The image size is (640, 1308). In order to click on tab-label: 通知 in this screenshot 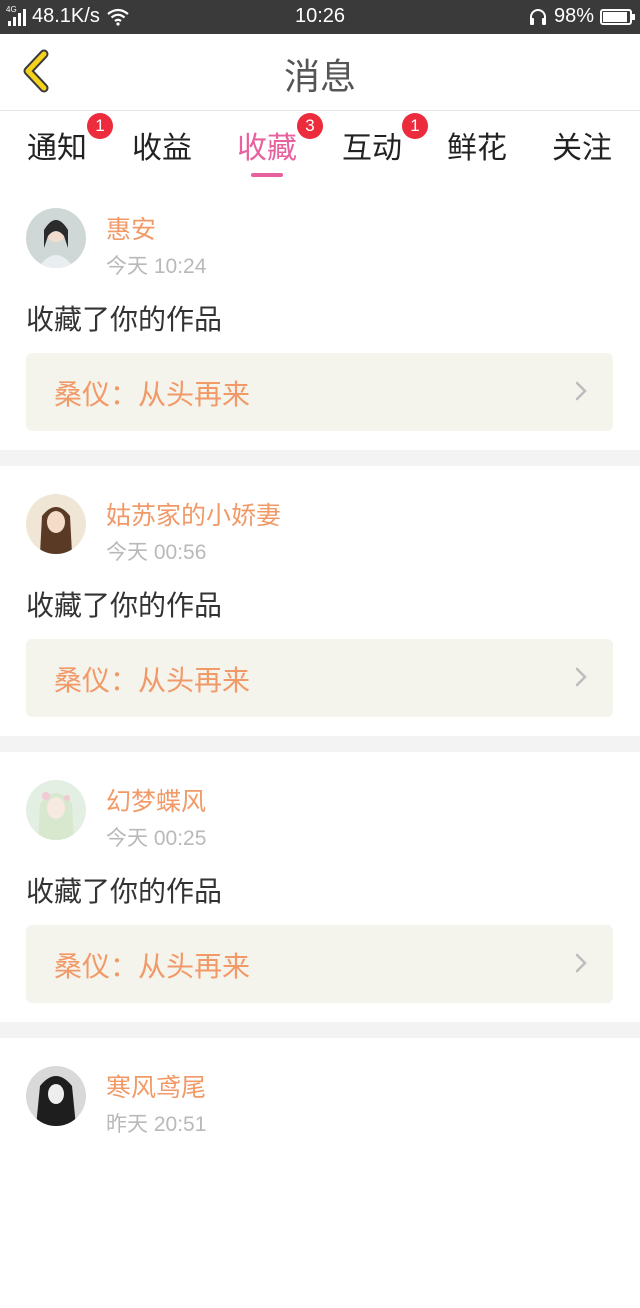, I will do `click(57, 148)`.